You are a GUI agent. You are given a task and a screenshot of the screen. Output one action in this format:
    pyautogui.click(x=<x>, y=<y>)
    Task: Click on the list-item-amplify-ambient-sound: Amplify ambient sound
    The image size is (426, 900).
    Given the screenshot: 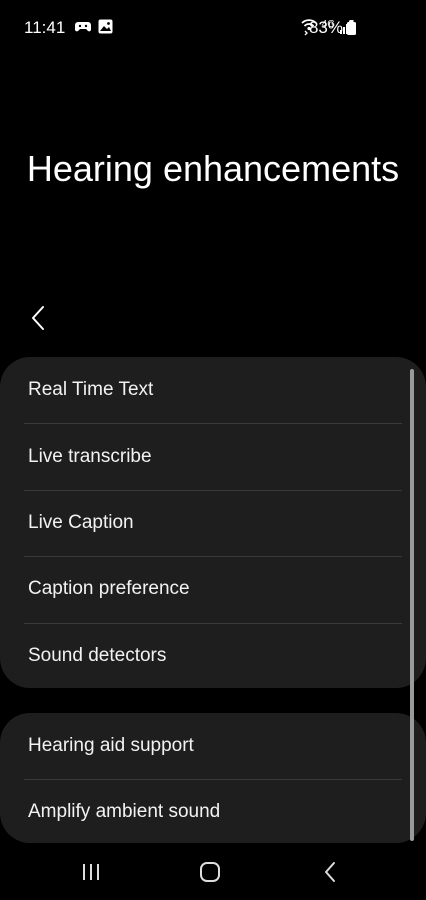 What is the action you would take?
    pyautogui.click(x=213, y=812)
    